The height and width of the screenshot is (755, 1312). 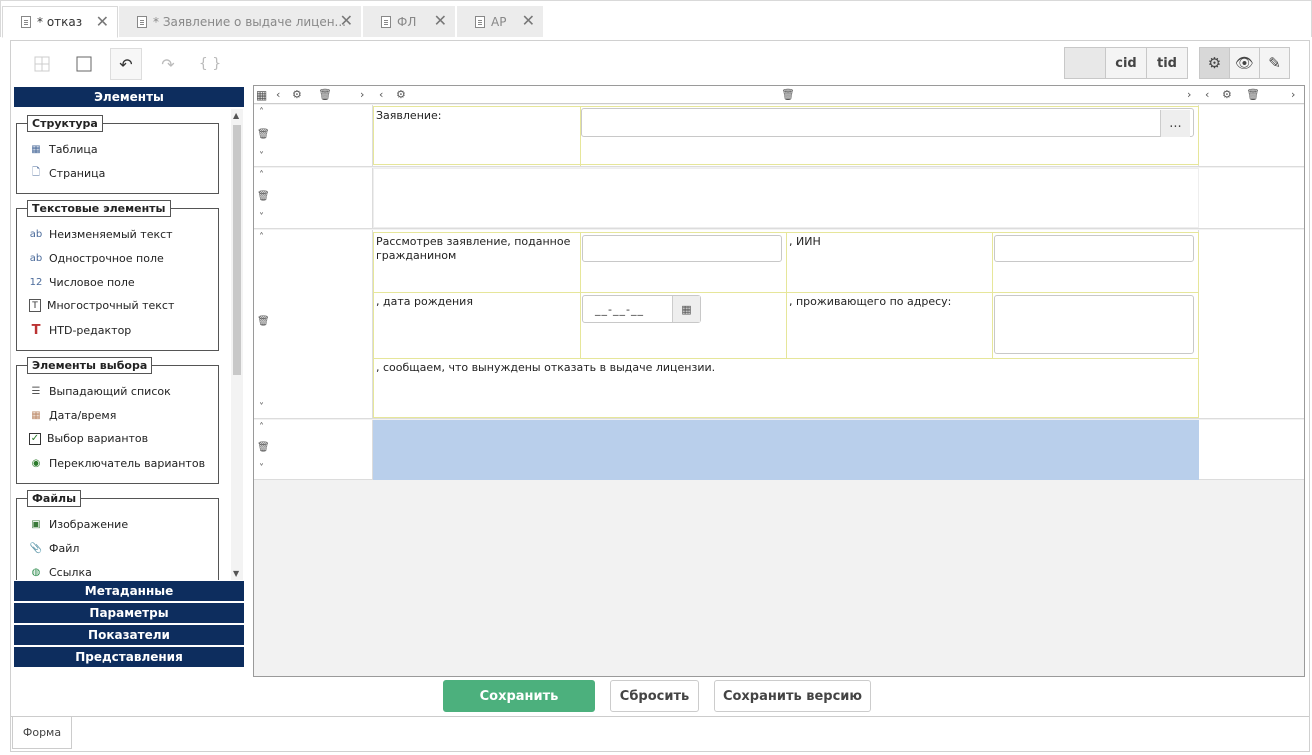 I want to click on elements-header: Элементы, so click(x=129, y=98).